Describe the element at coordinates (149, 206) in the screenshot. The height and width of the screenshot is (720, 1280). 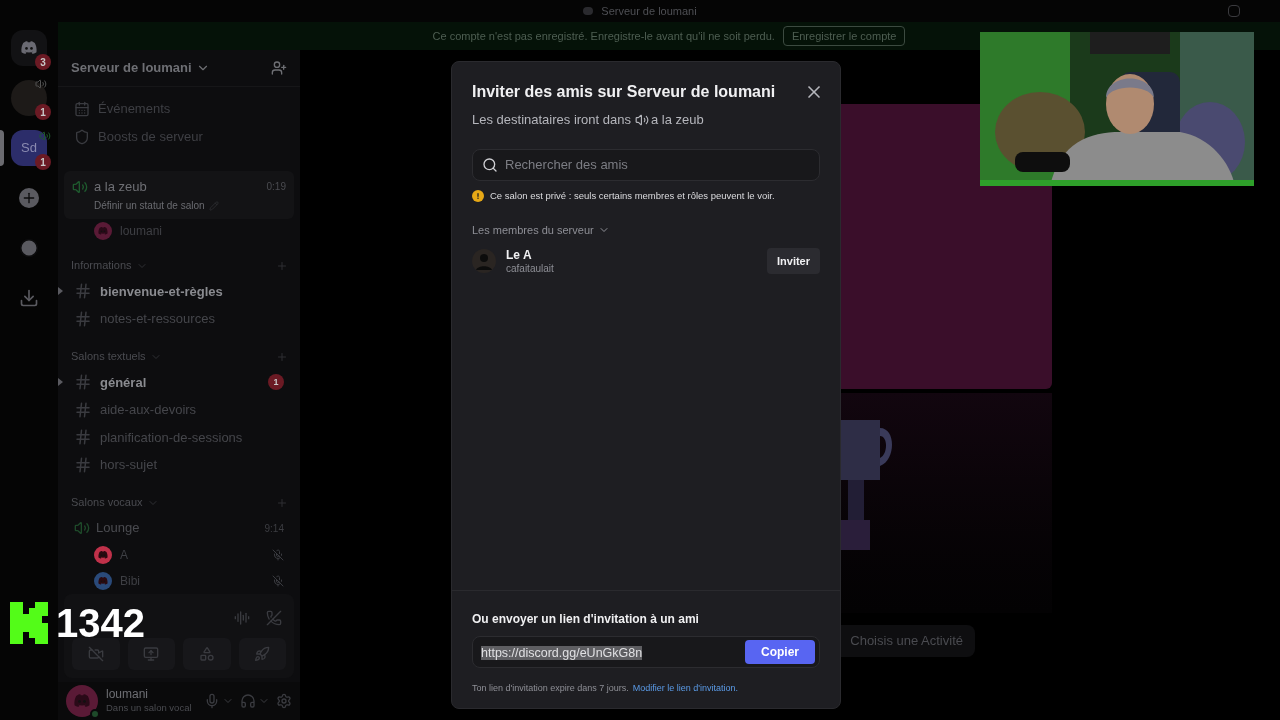
I see `channel-status: Définir un statut de salon` at that location.